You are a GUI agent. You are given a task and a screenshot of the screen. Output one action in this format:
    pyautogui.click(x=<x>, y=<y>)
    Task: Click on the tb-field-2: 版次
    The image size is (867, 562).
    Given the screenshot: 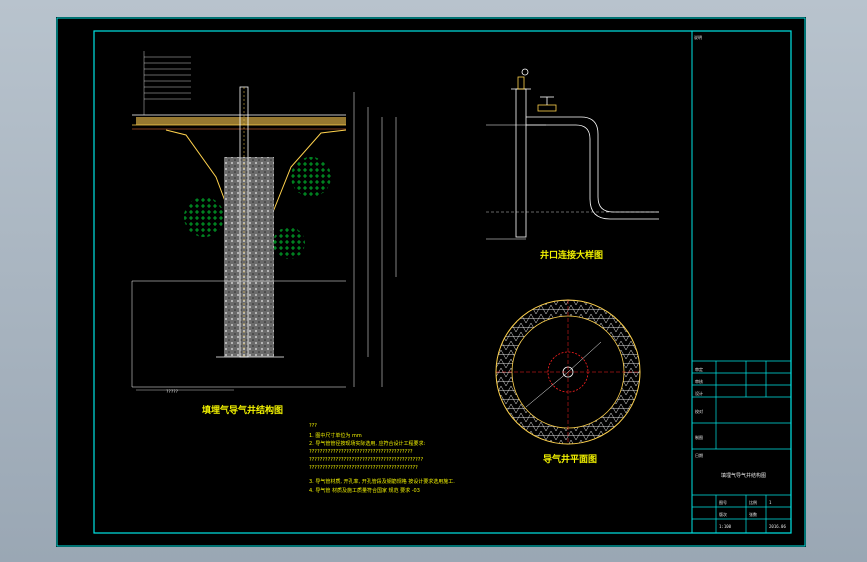 What is the action you would take?
    pyautogui.click(x=723, y=514)
    